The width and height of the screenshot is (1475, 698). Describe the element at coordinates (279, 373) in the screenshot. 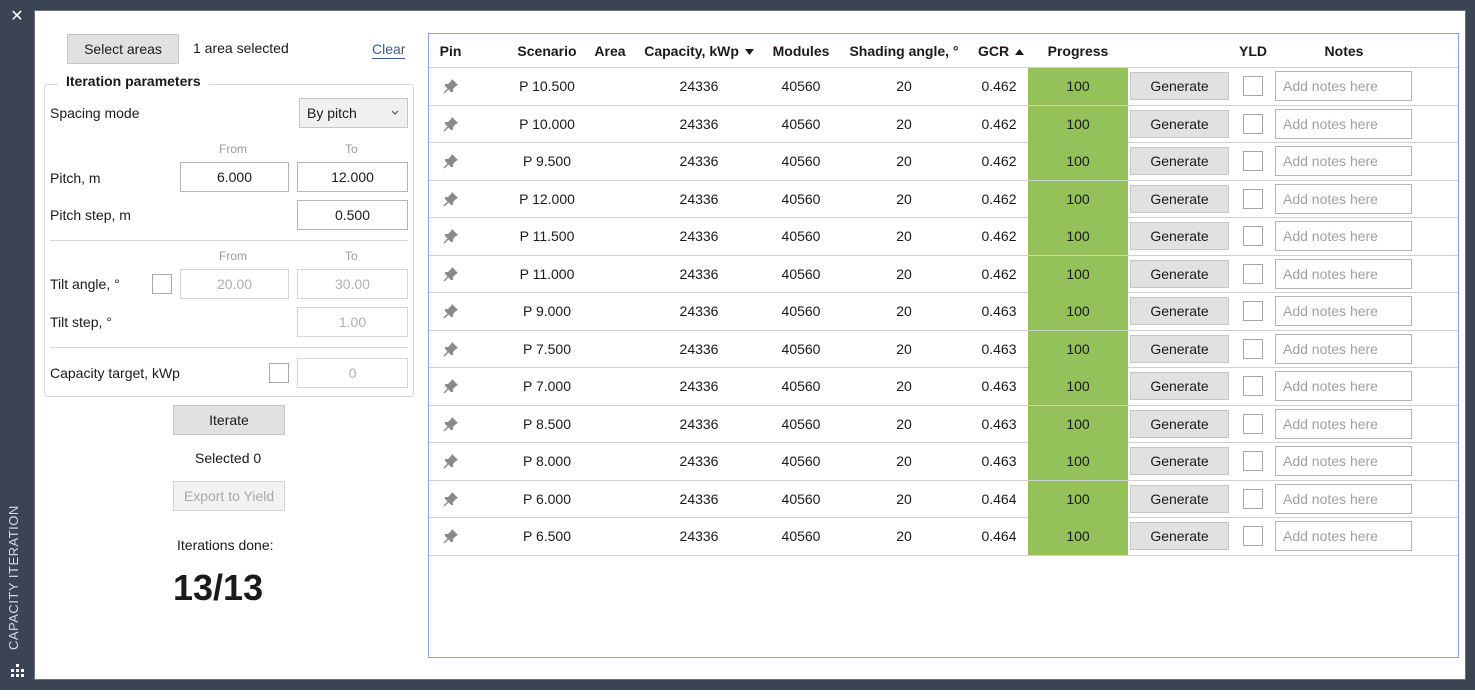

I see `capacity-target-checkbox` at that location.